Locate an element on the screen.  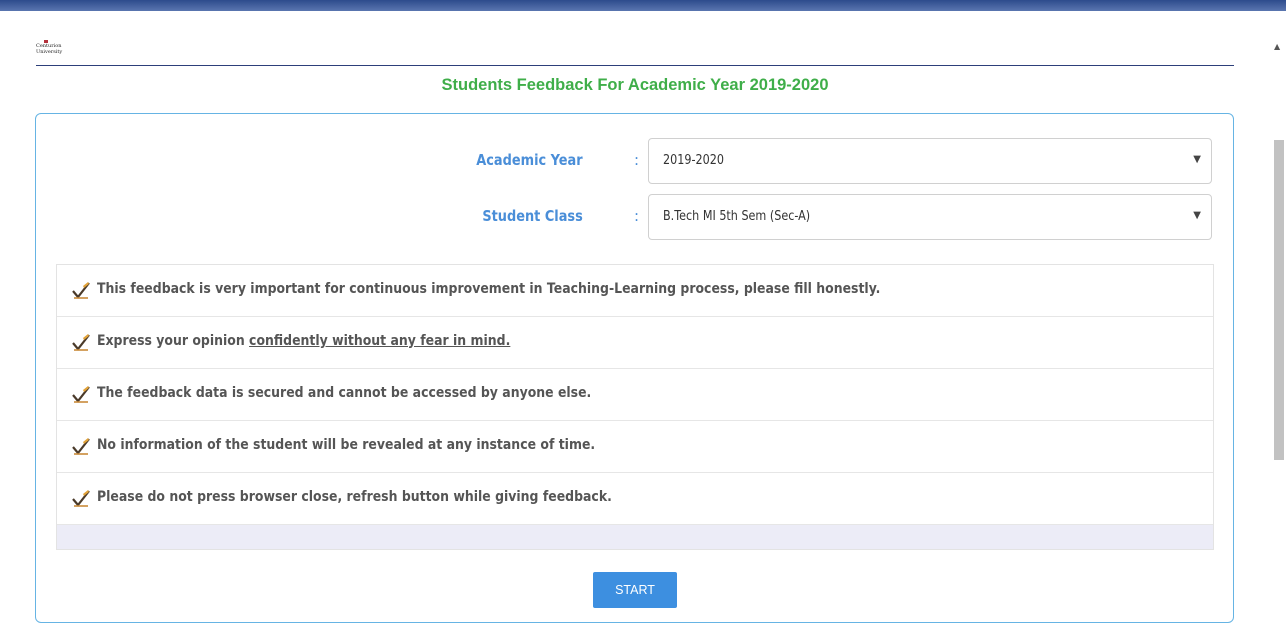
university-logo: Centurion University is located at coordinates (49, 51).